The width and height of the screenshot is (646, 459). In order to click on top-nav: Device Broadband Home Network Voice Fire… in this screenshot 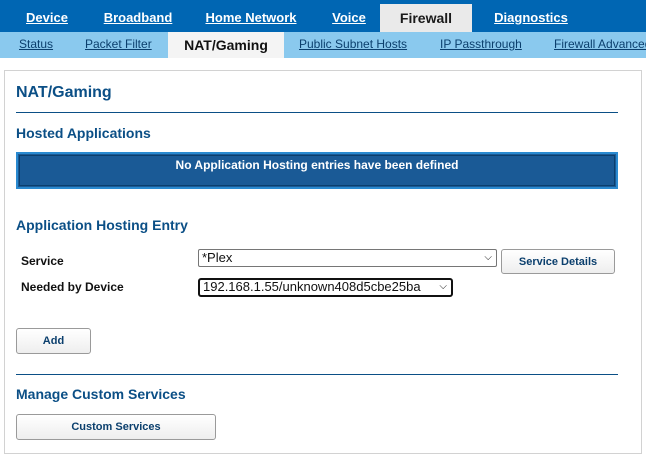, I will do `click(323, 16)`.